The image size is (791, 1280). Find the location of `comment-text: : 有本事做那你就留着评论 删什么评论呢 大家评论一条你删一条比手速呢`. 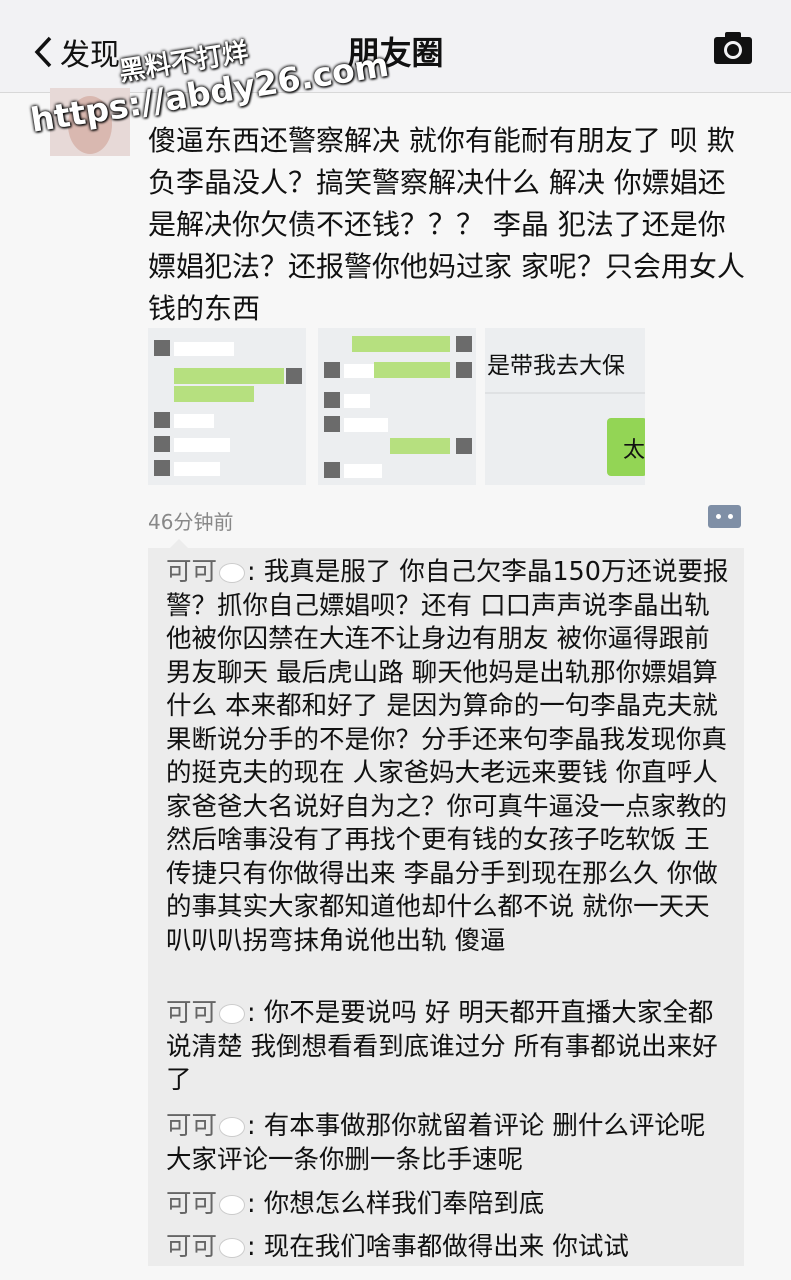

comment-text: : 有本事做那你就留着评论 删什么评论呢 大家评论一条你删一条比手速呢 is located at coordinates (436, 1143).